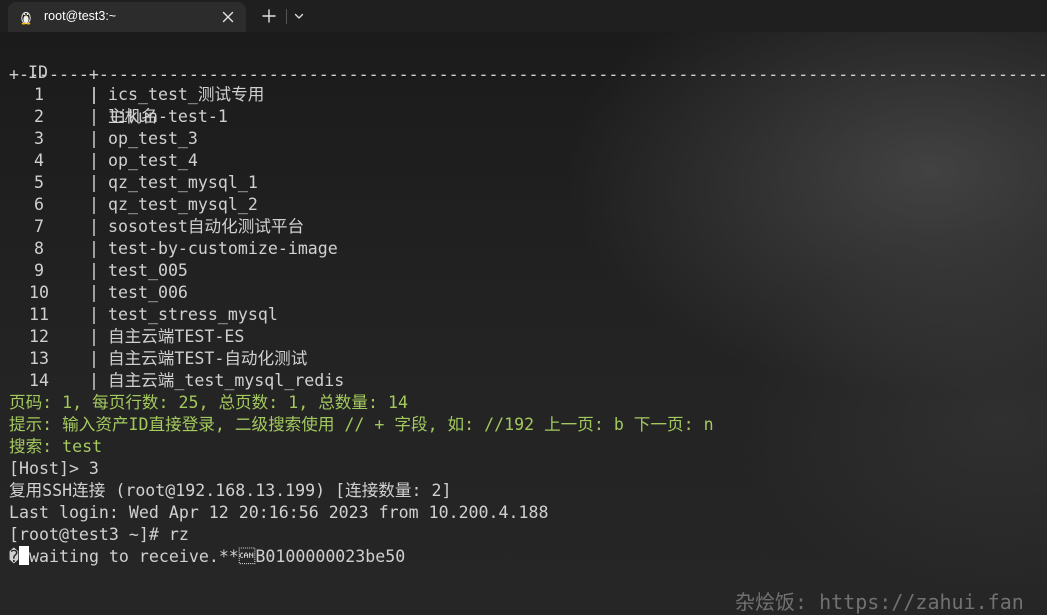 The height and width of the screenshot is (615, 1047). I want to click on row-hostname: 自主云端_test_mysql_redis, so click(226, 380).